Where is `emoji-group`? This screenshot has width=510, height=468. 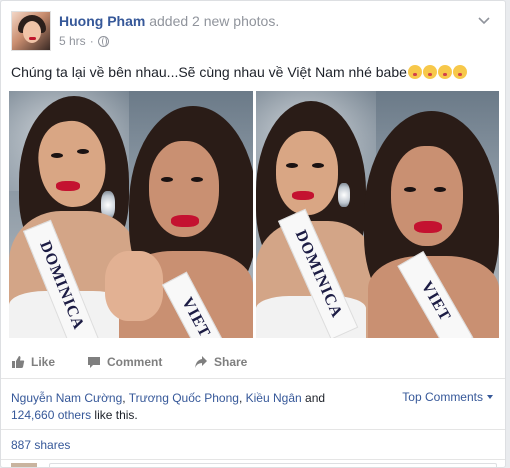 emoji-group is located at coordinates (437, 72).